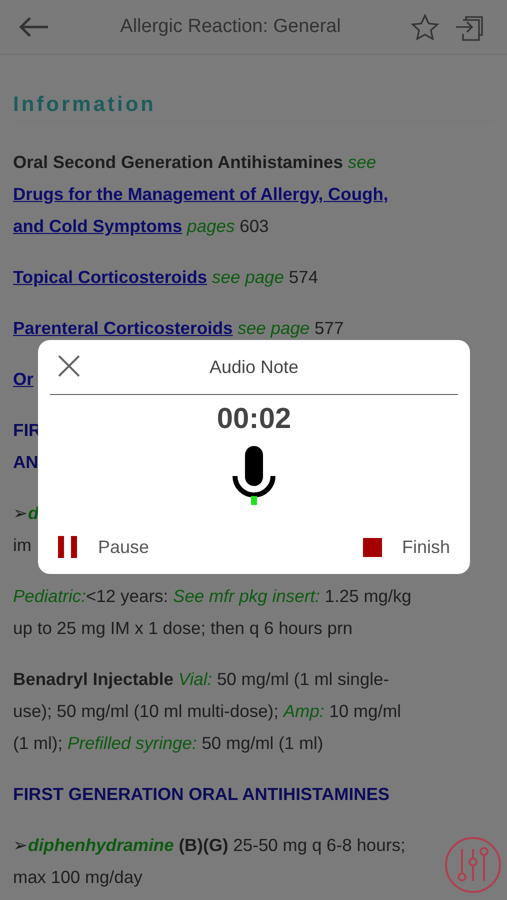 This screenshot has height=900, width=507. I want to click on paragraph: Benadryl Injectable Vial: 50 mg/ml (1 ml single- use); 50 mg/ml (10 ml multi-dose); Amp: 10 mg/ml (1 ml); Prefilled syringe: 50 mg/ml (1 ml), so click(207, 711).